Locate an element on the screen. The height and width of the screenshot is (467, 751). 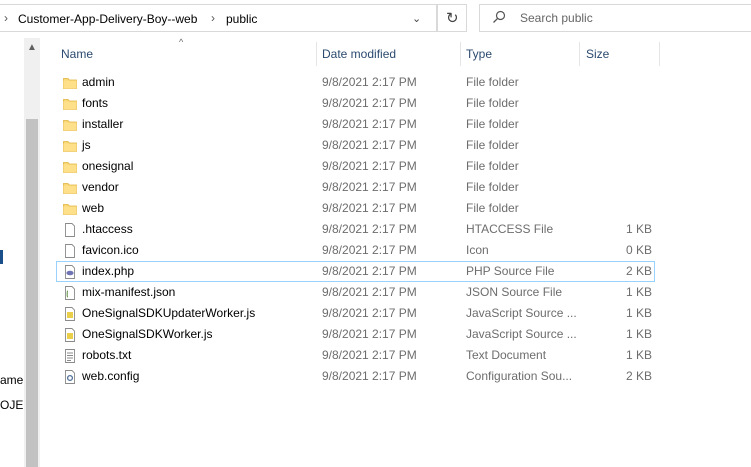
search-input is located at coordinates (630, 18).